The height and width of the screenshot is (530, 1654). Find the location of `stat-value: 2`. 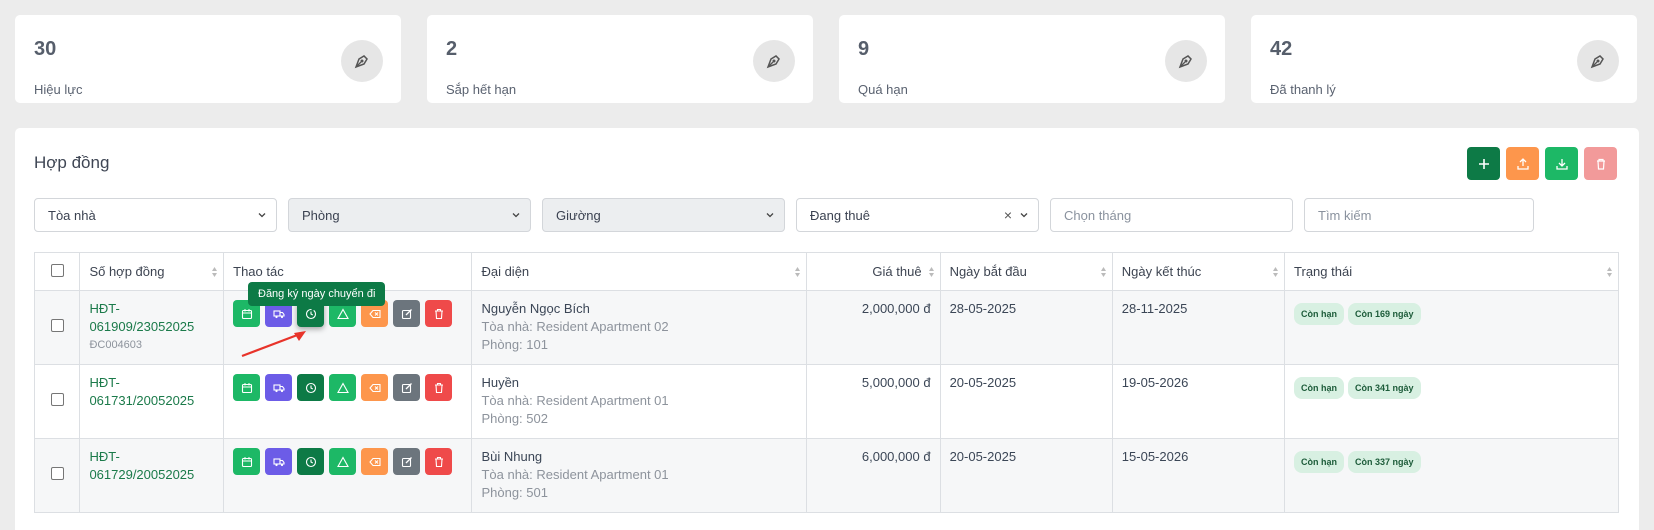

stat-value: 2 is located at coordinates (452, 49).